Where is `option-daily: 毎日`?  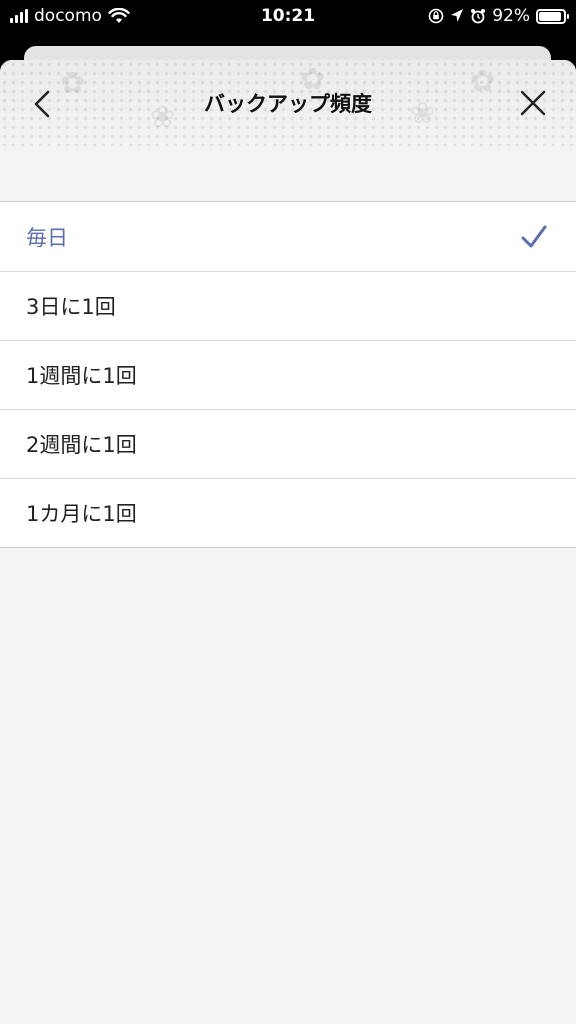 option-daily: 毎日 is located at coordinates (288, 236).